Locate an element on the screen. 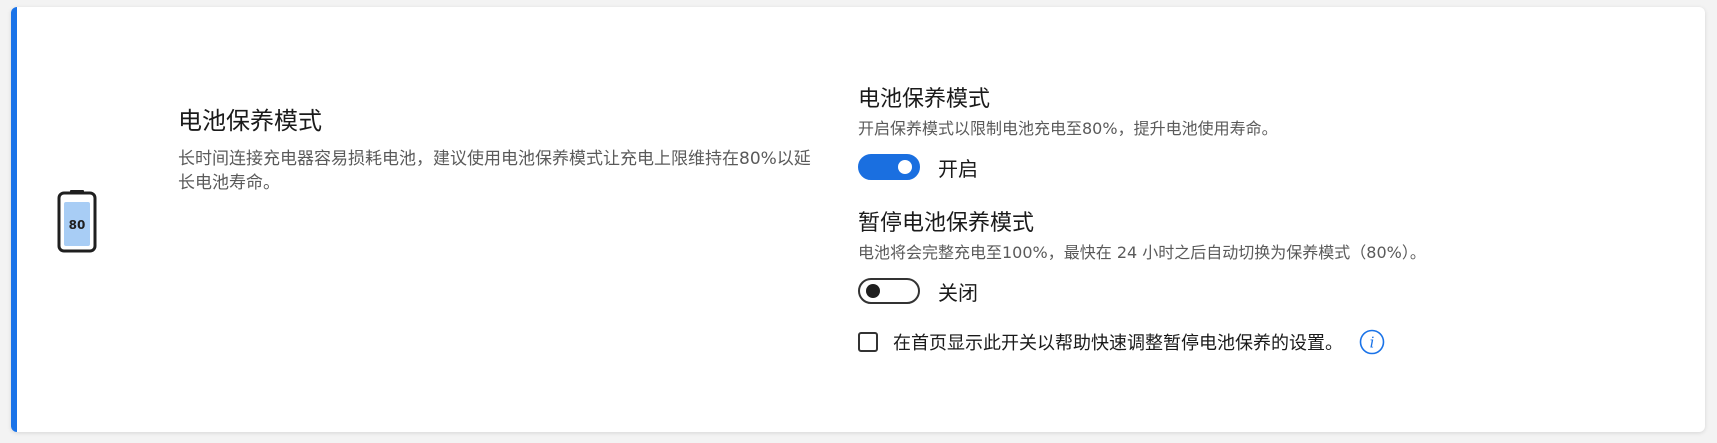 The width and height of the screenshot is (1717, 443). accent-bar is located at coordinates (14, 219).